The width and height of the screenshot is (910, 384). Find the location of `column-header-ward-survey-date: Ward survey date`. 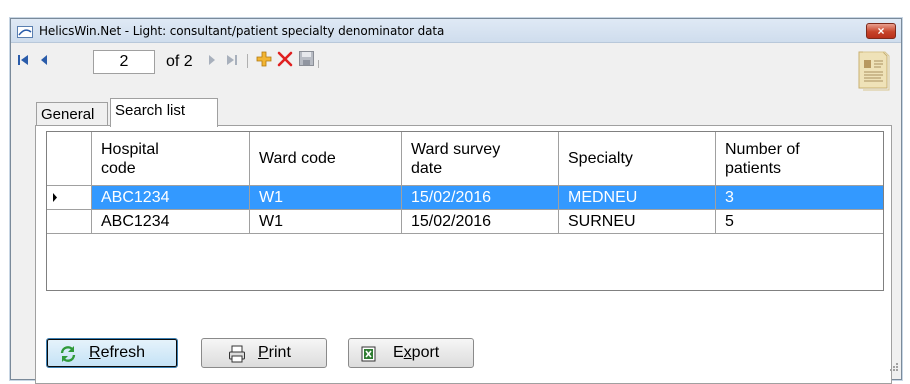

column-header-ward-survey-date: Ward survey date is located at coordinates (480, 159).